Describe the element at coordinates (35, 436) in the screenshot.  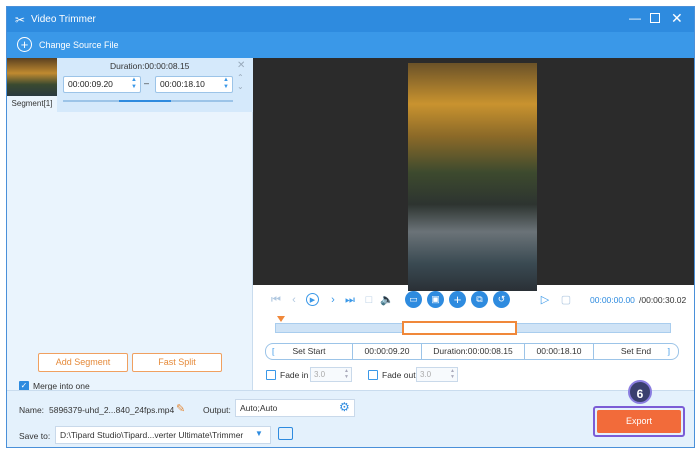
I see `save-to-label: Save to:` at that location.